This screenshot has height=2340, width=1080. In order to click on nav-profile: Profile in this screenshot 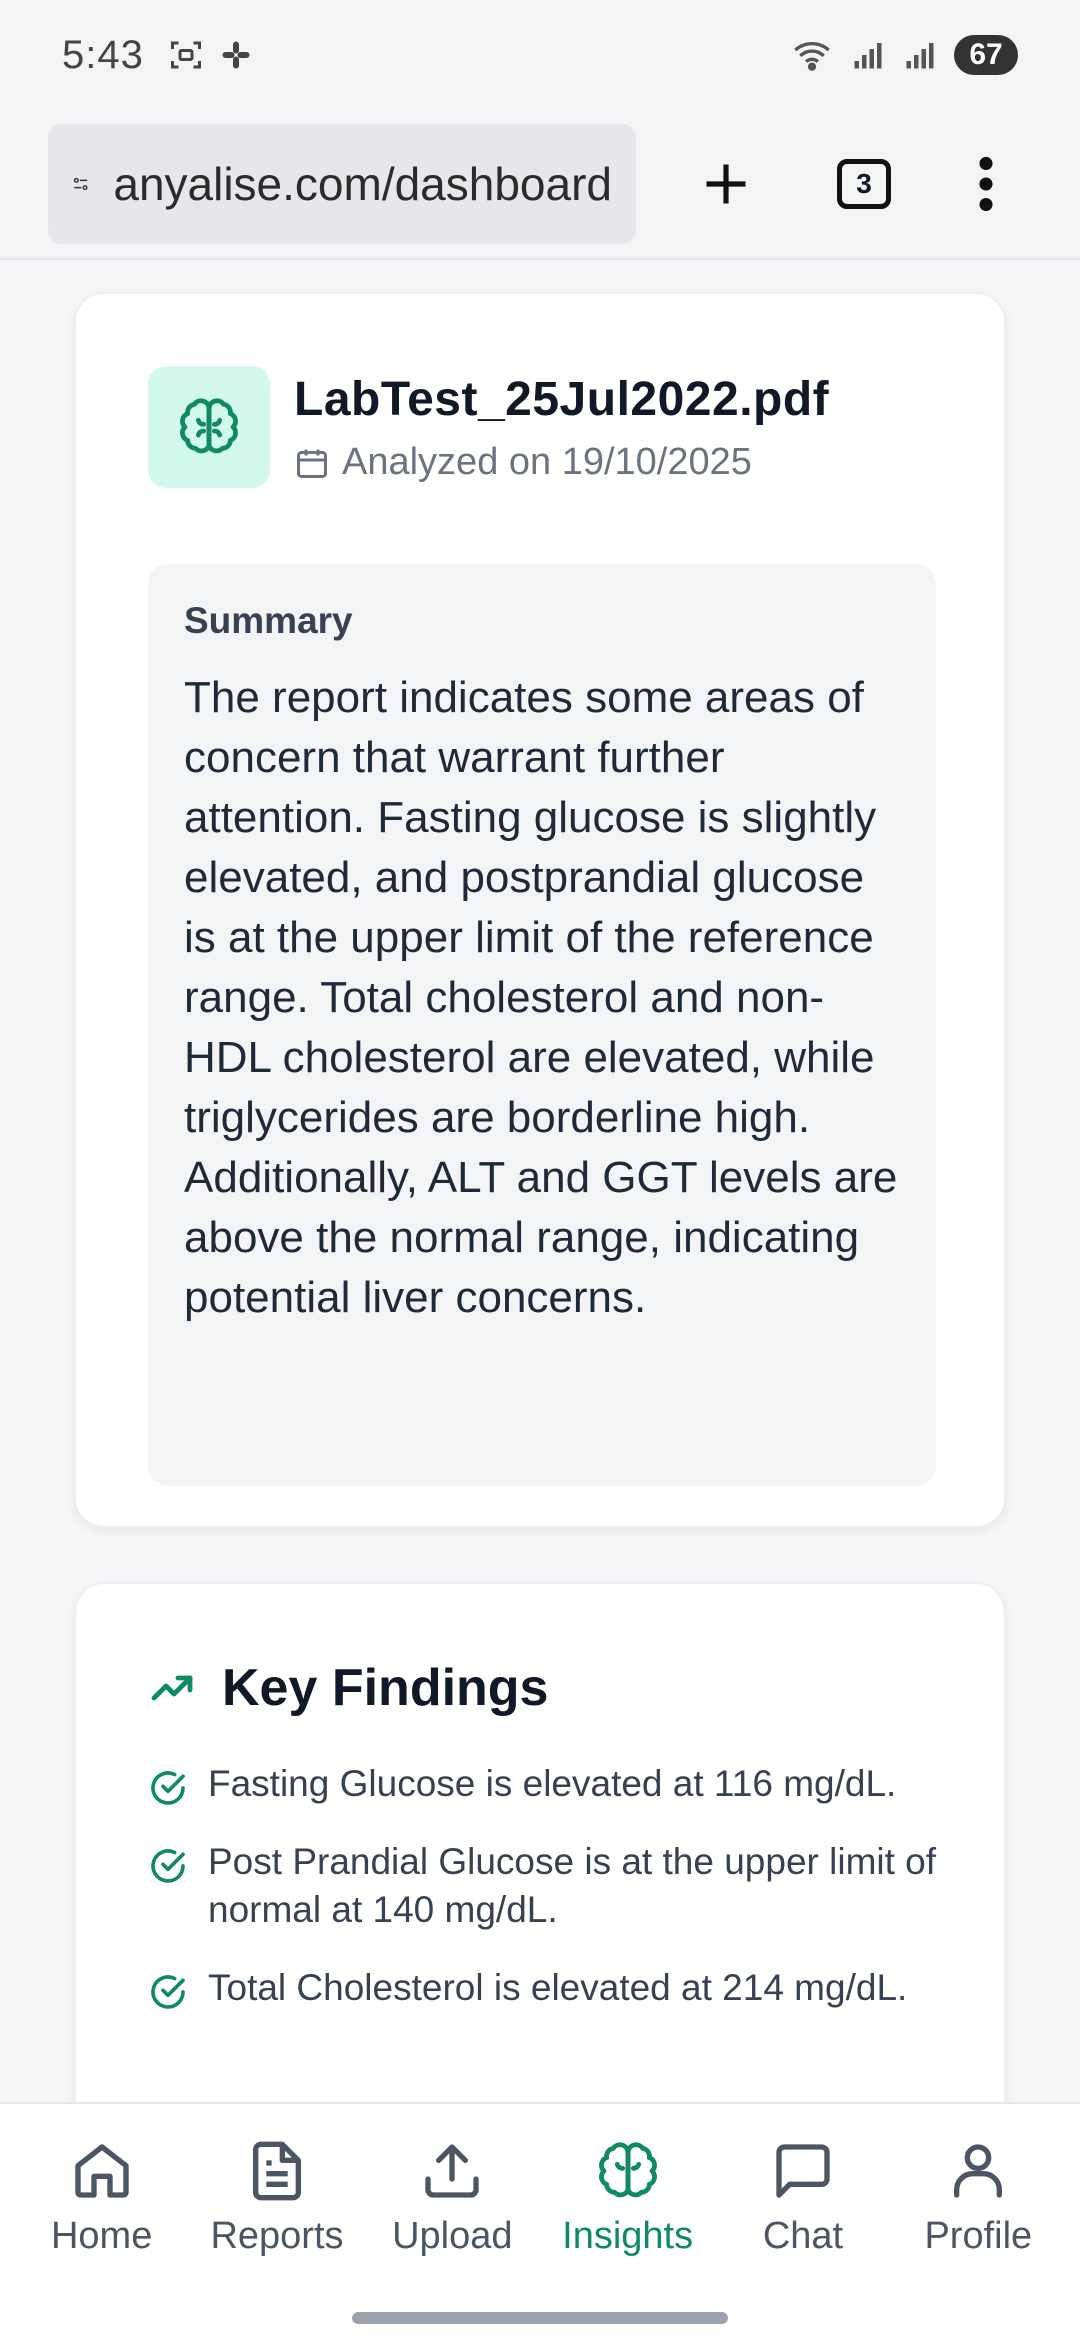, I will do `click(978, 2198)`.